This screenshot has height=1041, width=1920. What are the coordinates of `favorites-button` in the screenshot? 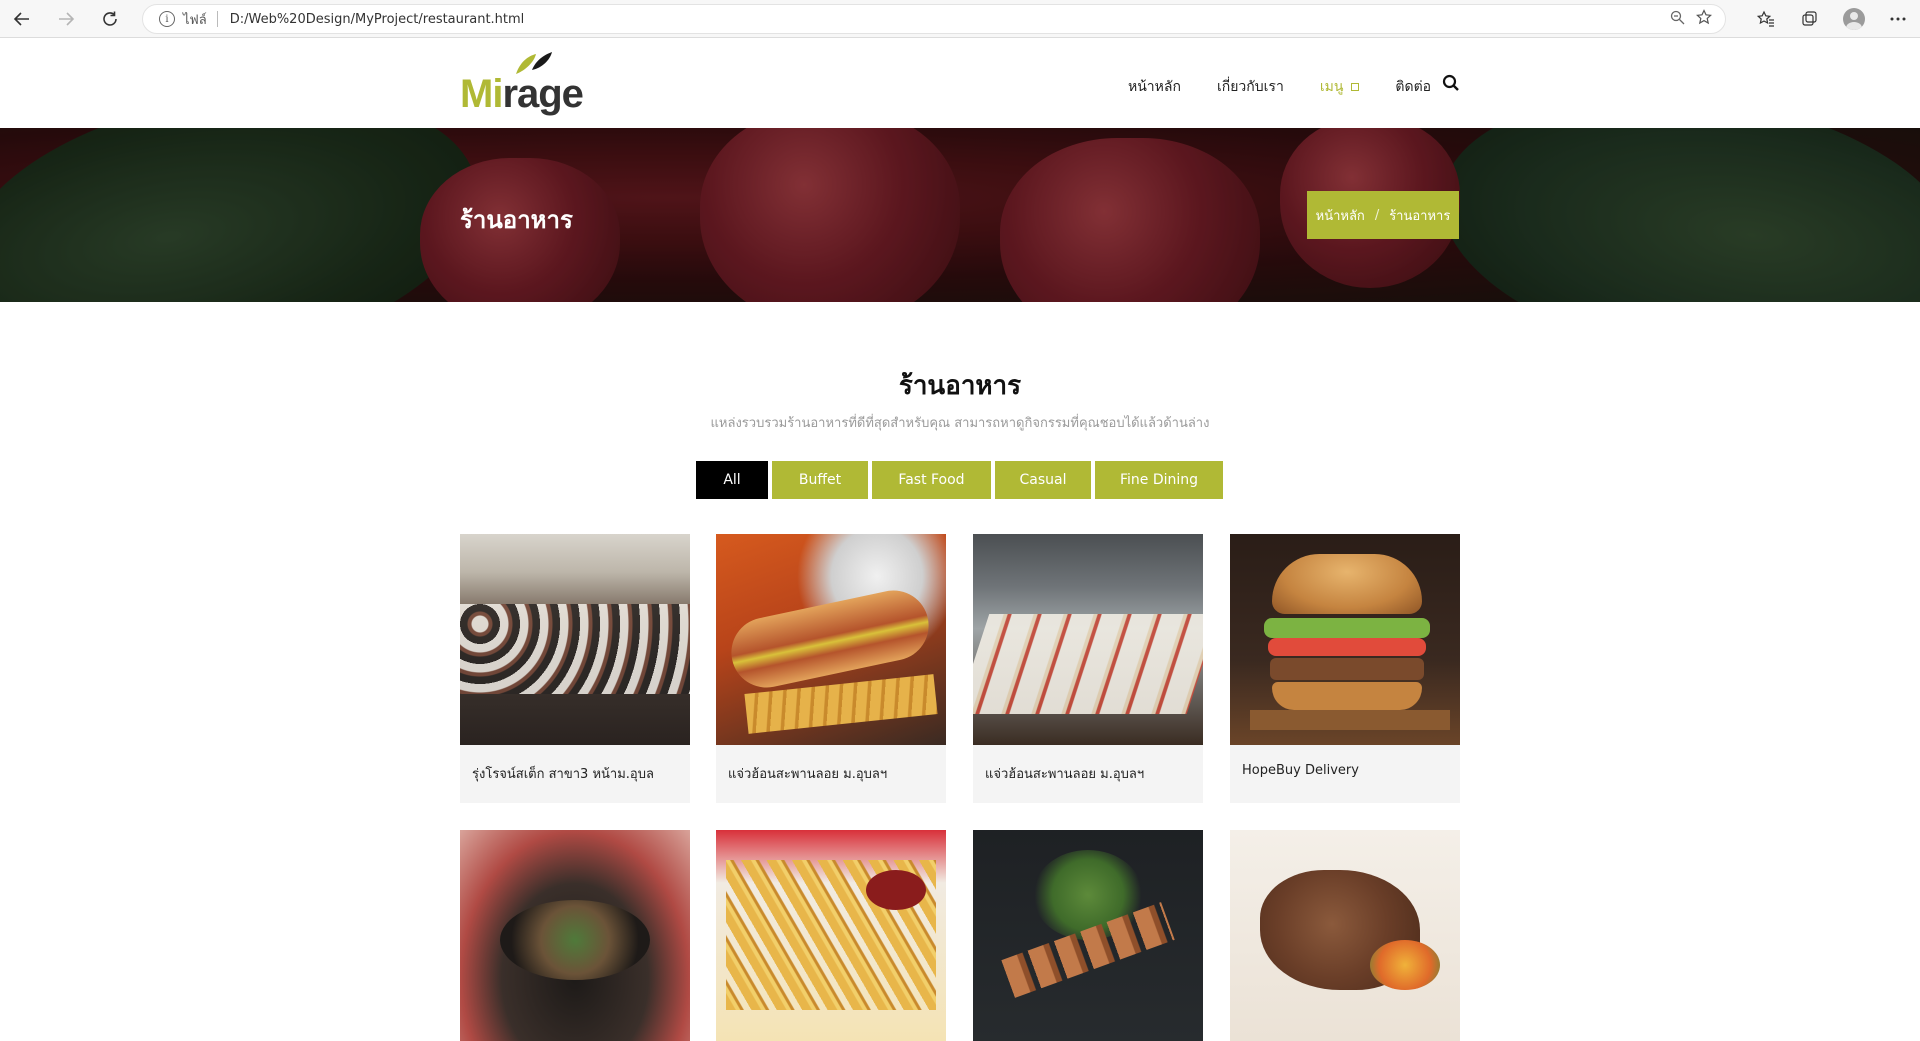 It's located at (1766, 19).